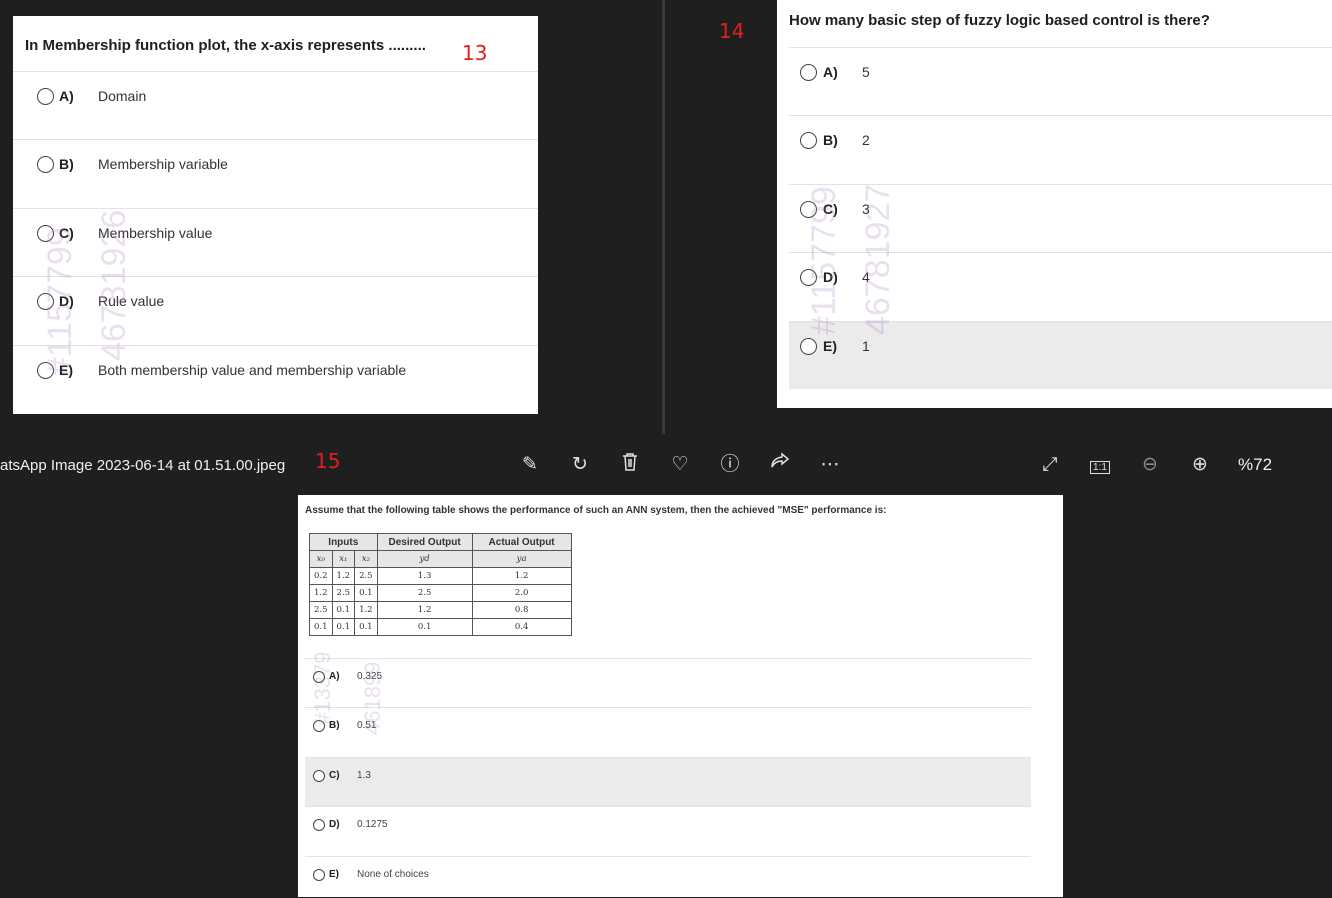 This screenshot has width=1332, height=898. What do you see at coordinates (830, 464) in the screenshot?
I see `more-icon: ⋯` at bounding box center [830, 464].